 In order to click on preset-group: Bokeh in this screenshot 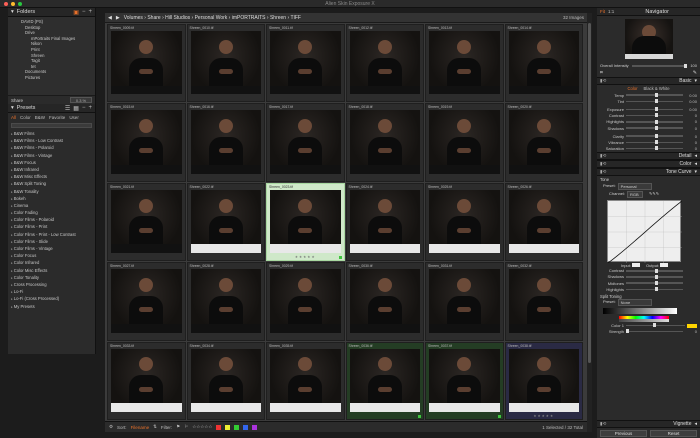, I will do `click(51, 198)`.